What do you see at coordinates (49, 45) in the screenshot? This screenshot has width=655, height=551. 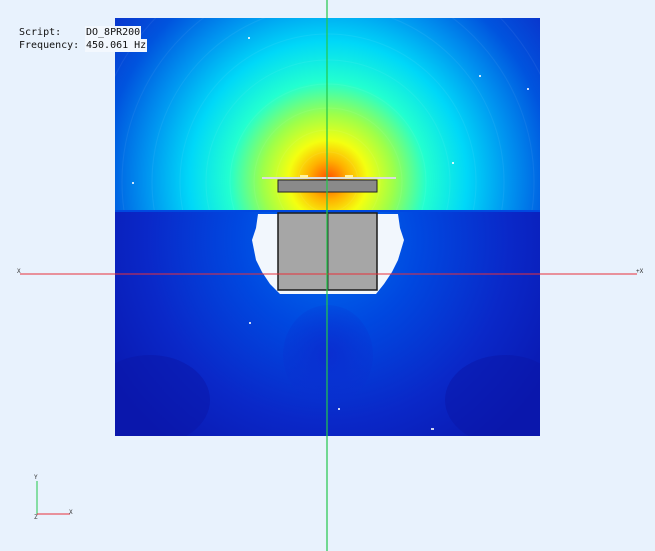 I see `frequency-label: Frequency:` at bounding box center [49, 45].